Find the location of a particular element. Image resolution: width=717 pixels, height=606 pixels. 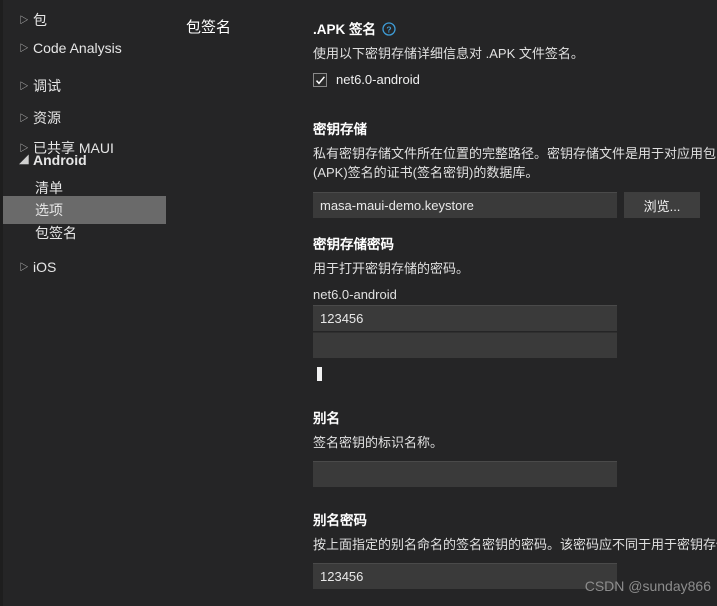

sidebar-item-label: 资源 is located at coordinates (47, 118).